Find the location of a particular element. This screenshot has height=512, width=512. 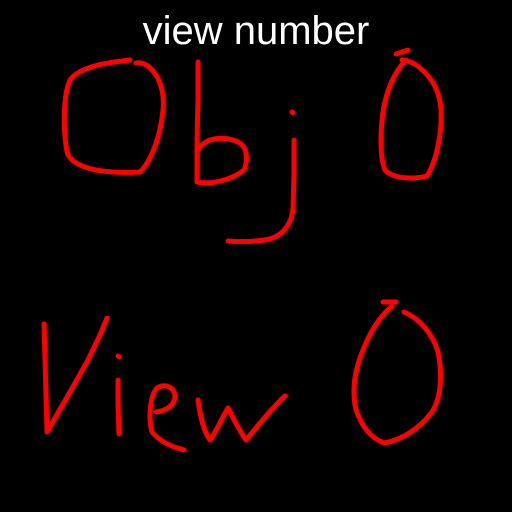

digit-zero-top-stroke is located at coordinates (402, 52).